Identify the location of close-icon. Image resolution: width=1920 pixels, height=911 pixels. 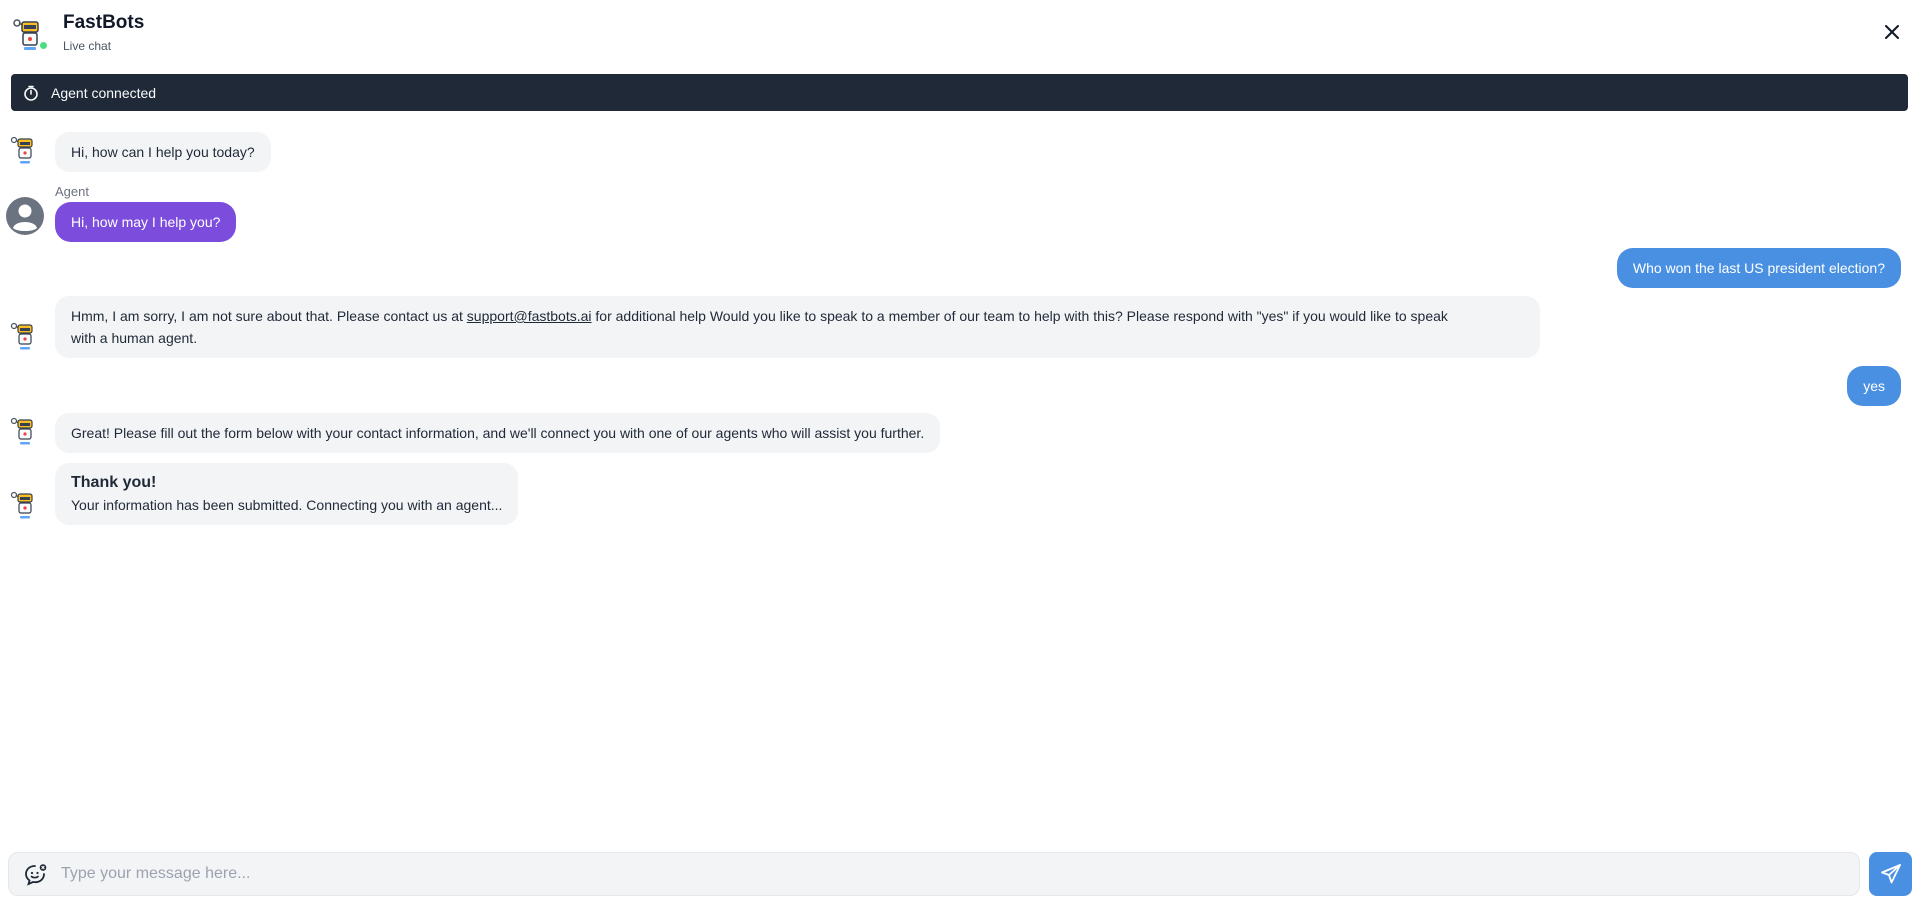
(1892, 32).